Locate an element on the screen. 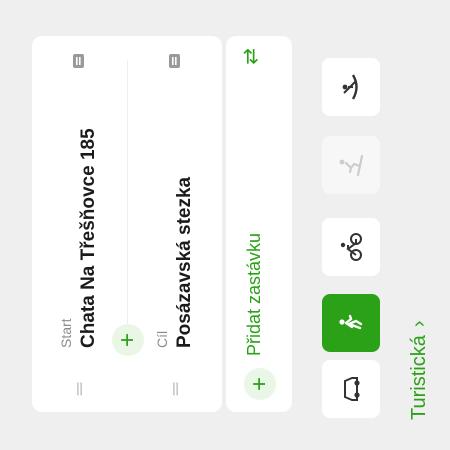 The width and height of the screenshot is (450, 450). mode-canoe-button is located at coordinates (351, 87).